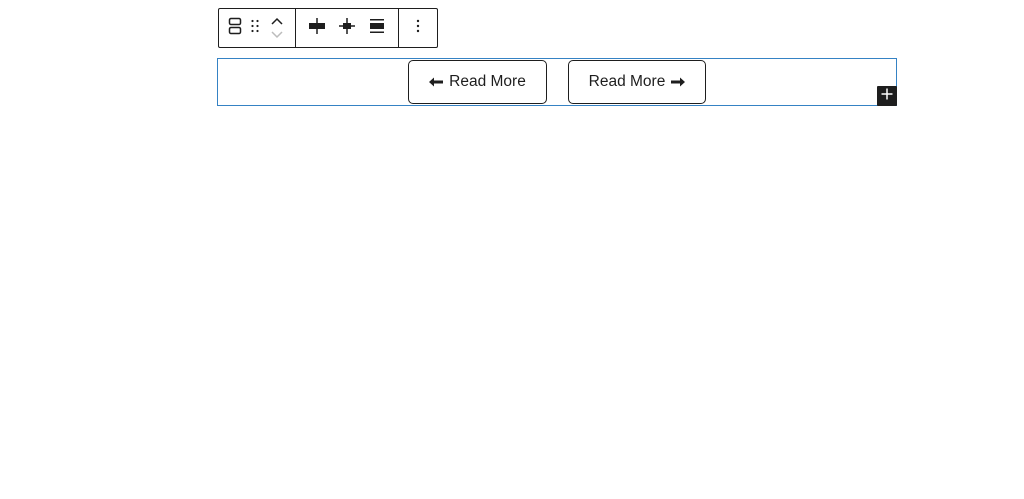  I want to click on block-type-button, so click(235, 28).